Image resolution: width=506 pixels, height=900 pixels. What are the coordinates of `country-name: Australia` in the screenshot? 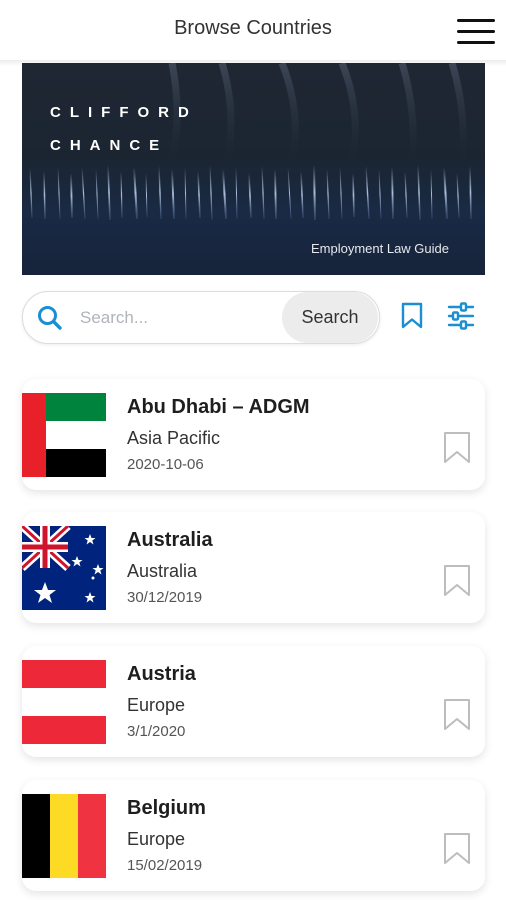 It's located at (170, 540).